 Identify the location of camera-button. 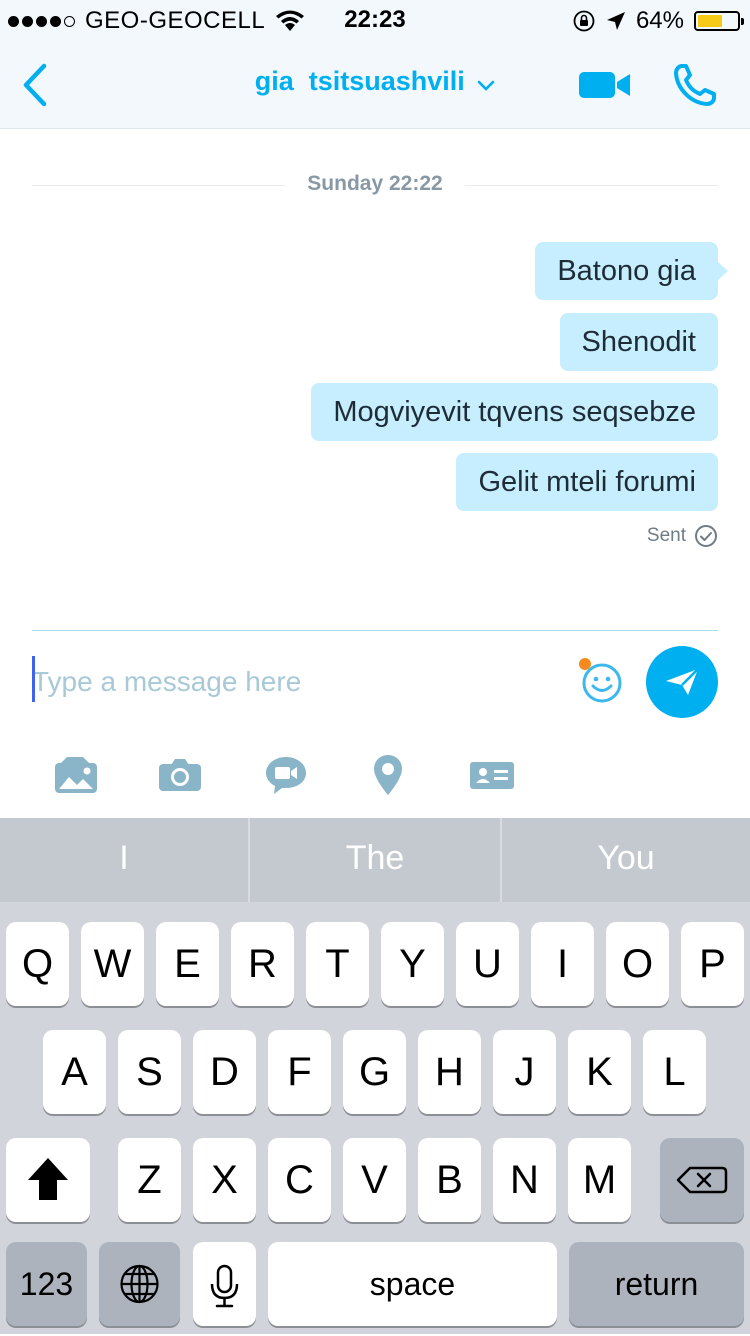
(180, 775).